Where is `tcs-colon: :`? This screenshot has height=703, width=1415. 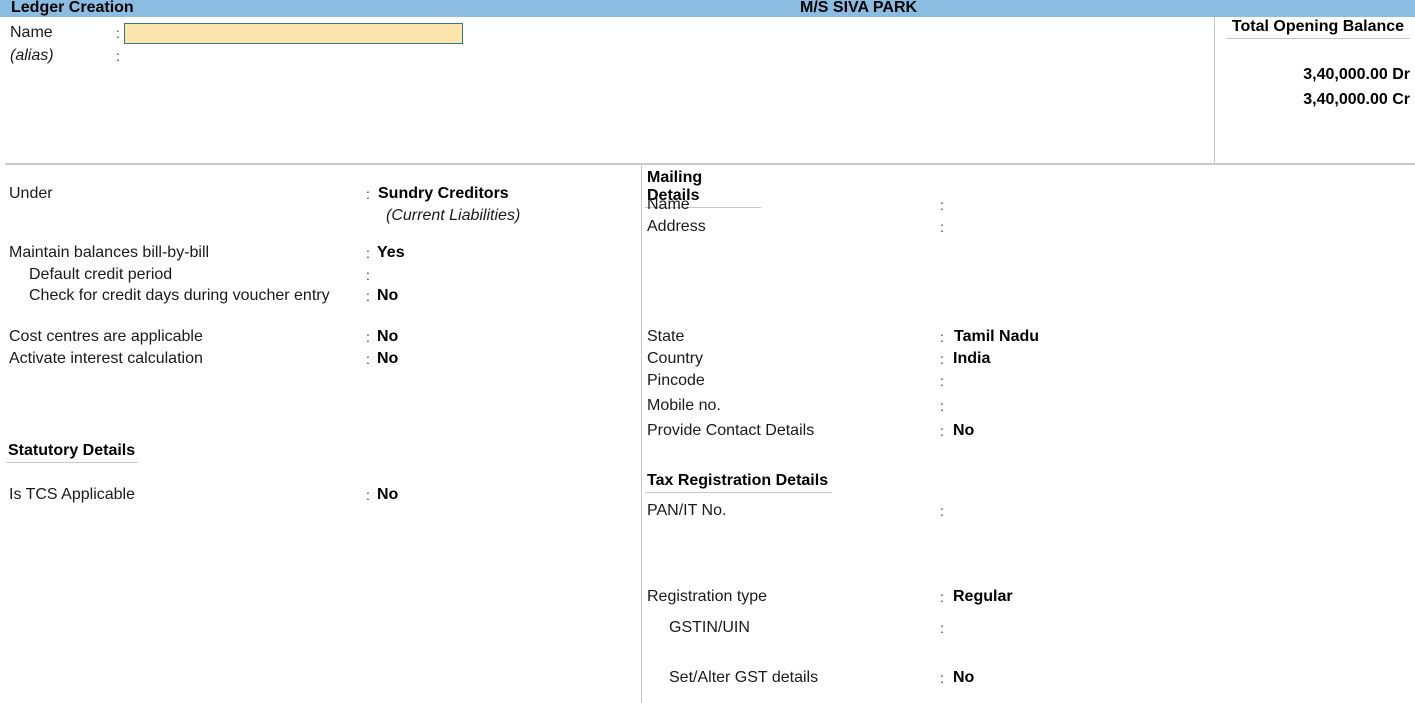 tcs-colon: : is located at coordinates (368, 495).